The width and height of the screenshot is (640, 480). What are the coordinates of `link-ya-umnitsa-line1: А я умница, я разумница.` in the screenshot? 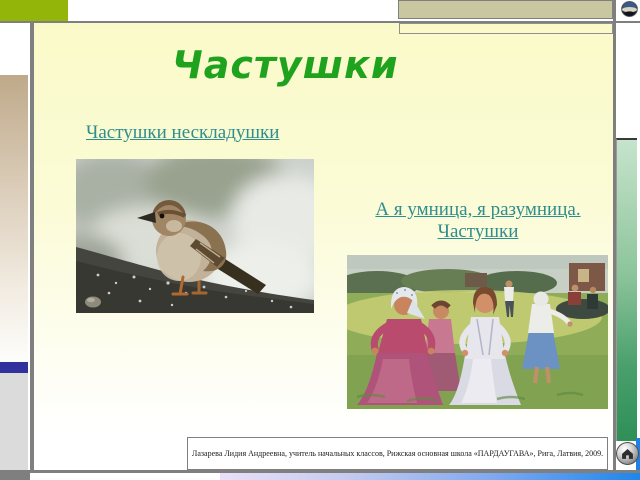 It's located at (478, 210).